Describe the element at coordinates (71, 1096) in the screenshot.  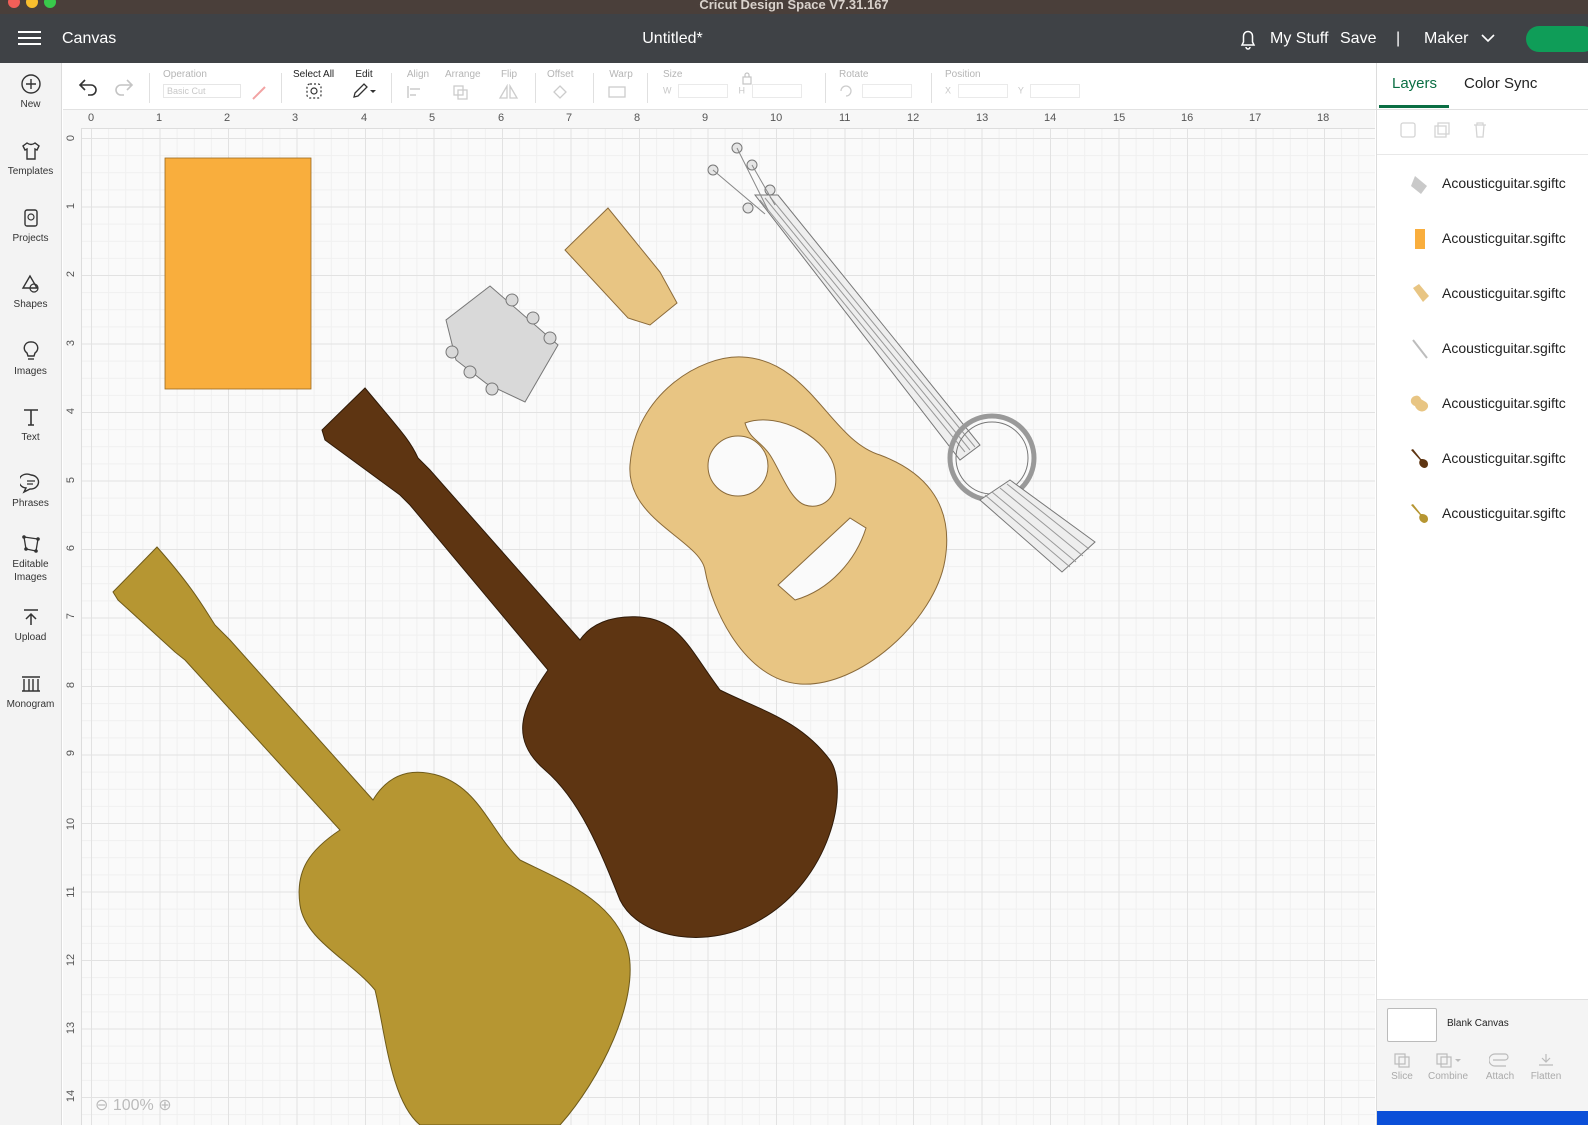
I see `ruler-tick-label: 14` at that location.